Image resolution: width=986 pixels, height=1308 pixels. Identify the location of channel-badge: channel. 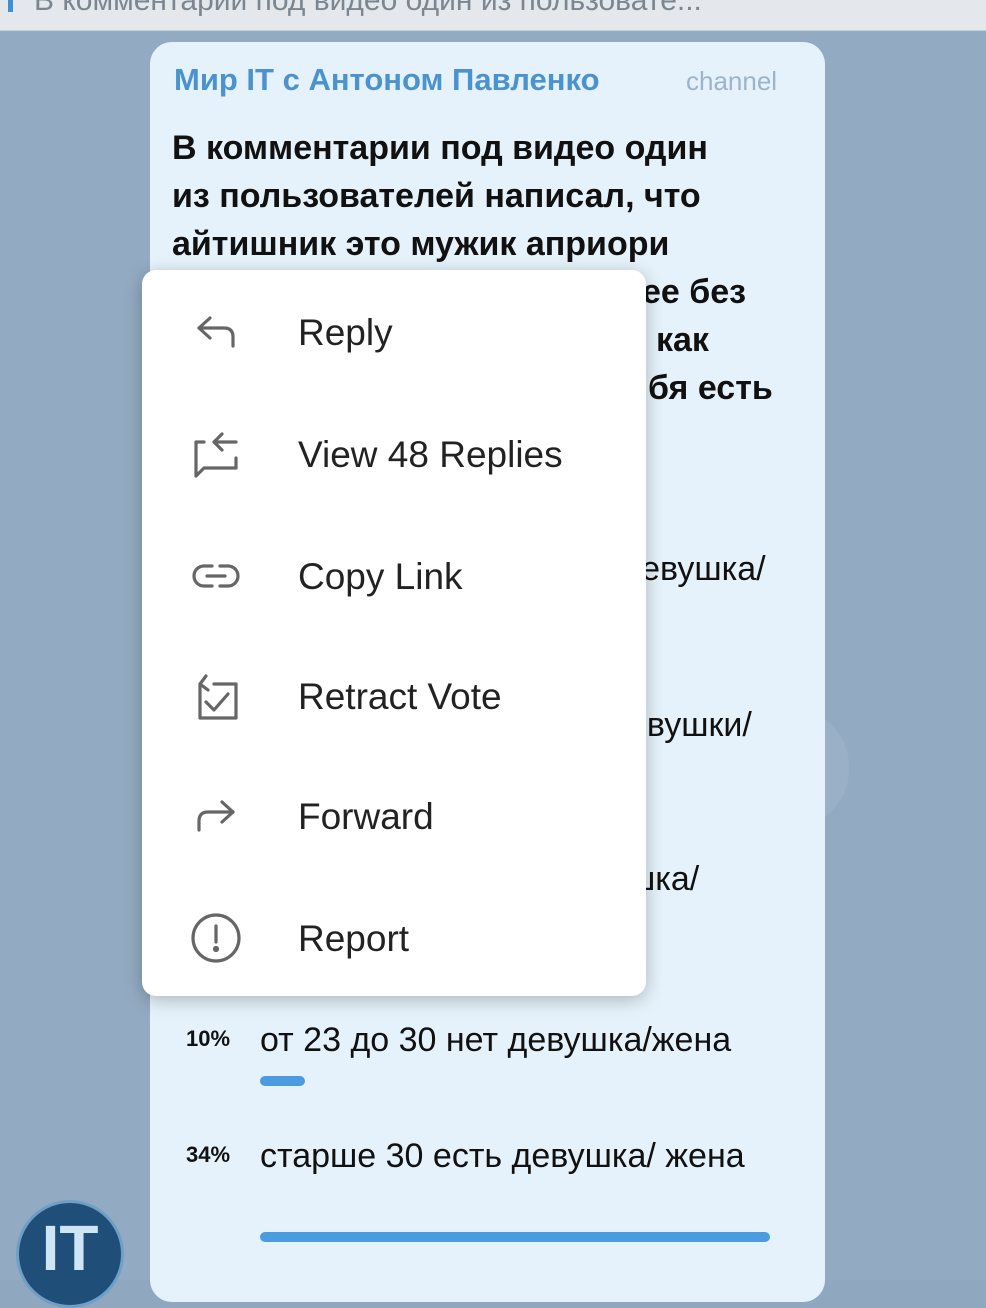
(732, 81).